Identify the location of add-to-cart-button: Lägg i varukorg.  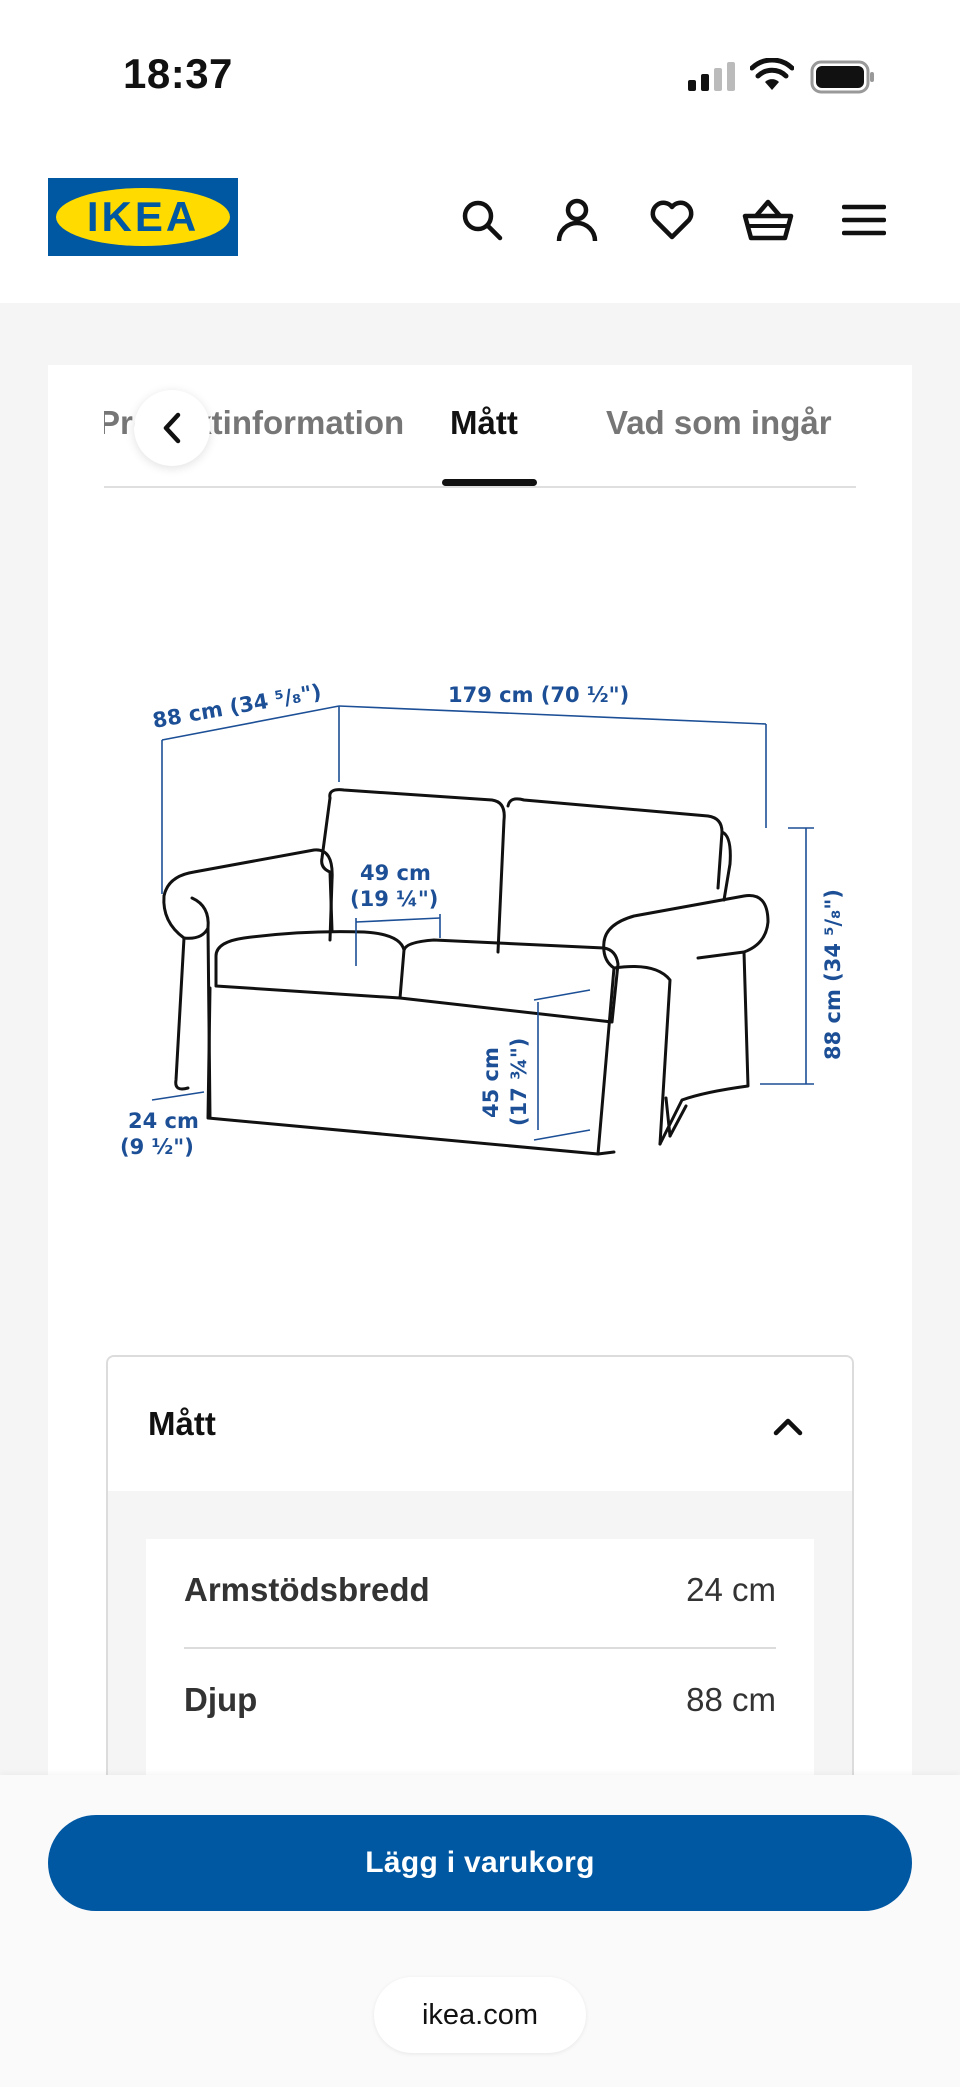
(480, 1863).